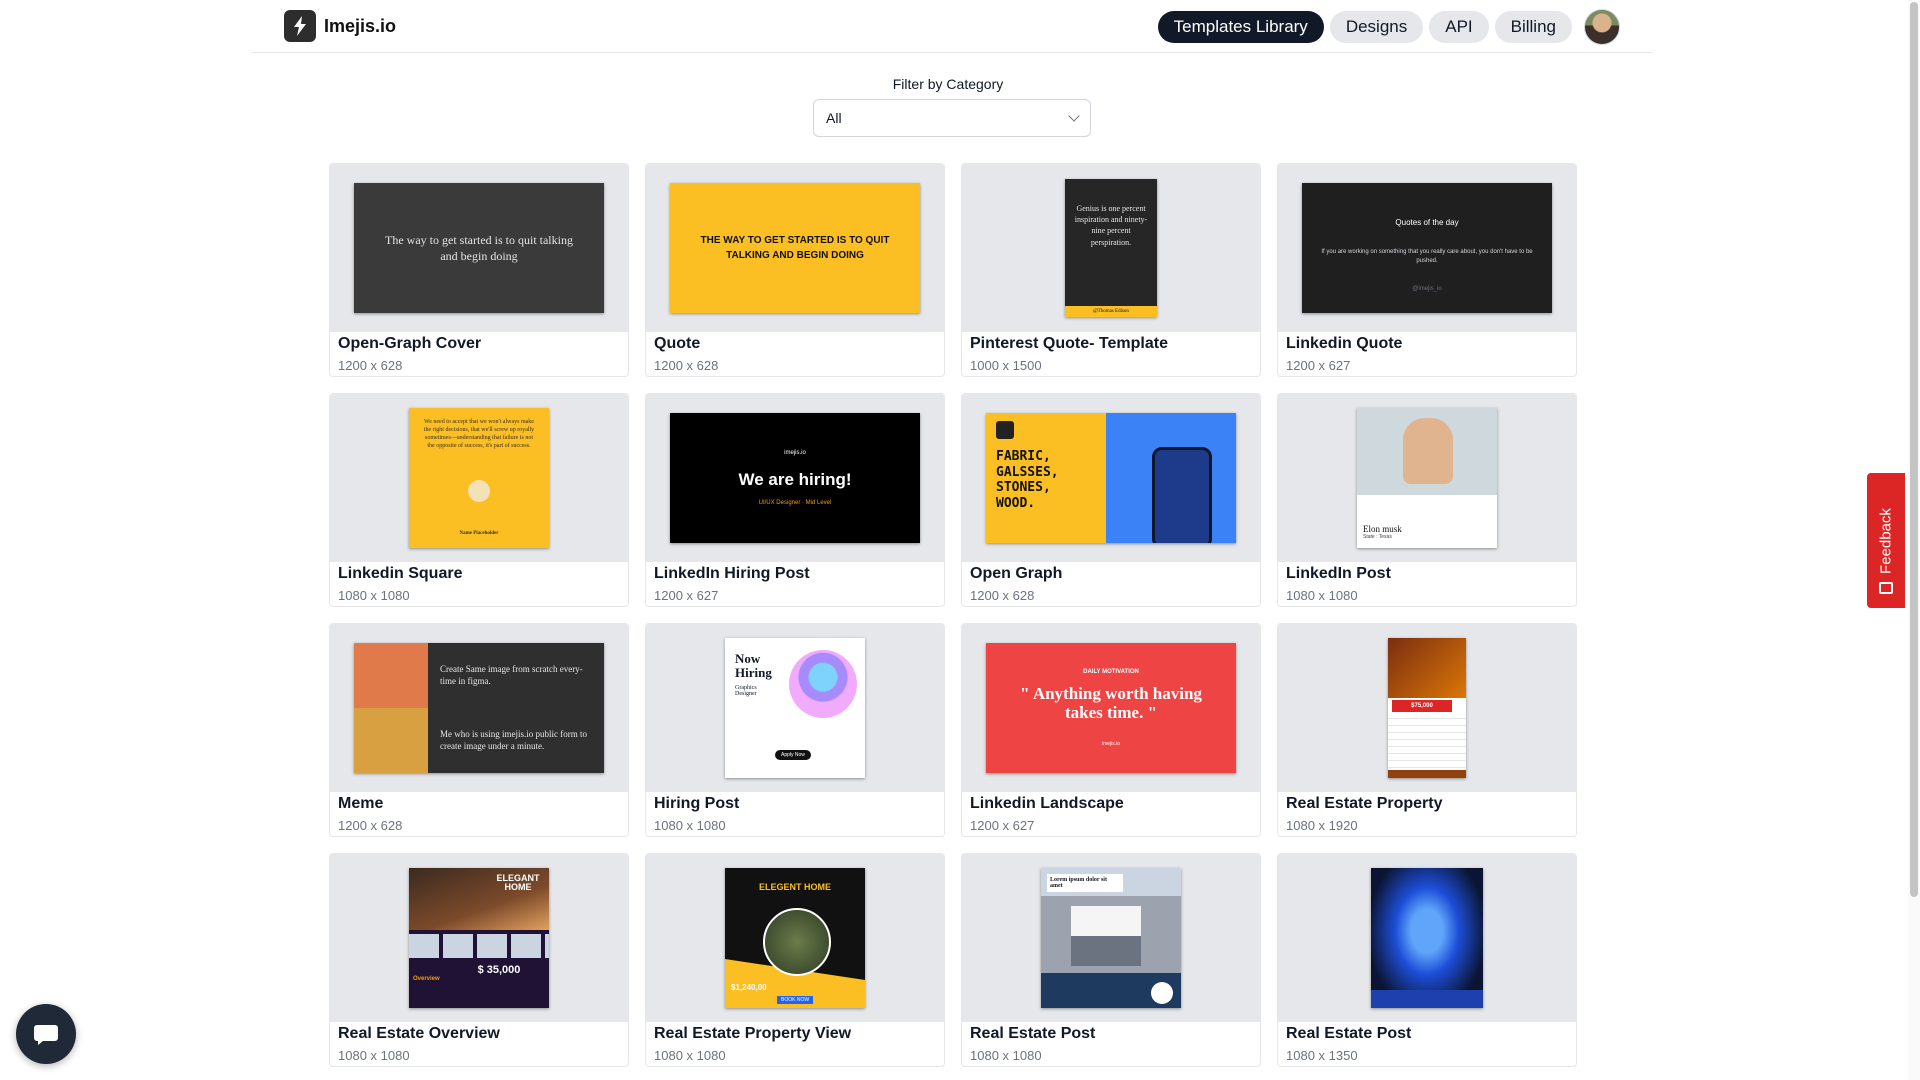 The height and width of the screenshot is (1080, 1920). Describe the element at coordinates (1427, 741) in the screenshot. I see `property-details` at that location.